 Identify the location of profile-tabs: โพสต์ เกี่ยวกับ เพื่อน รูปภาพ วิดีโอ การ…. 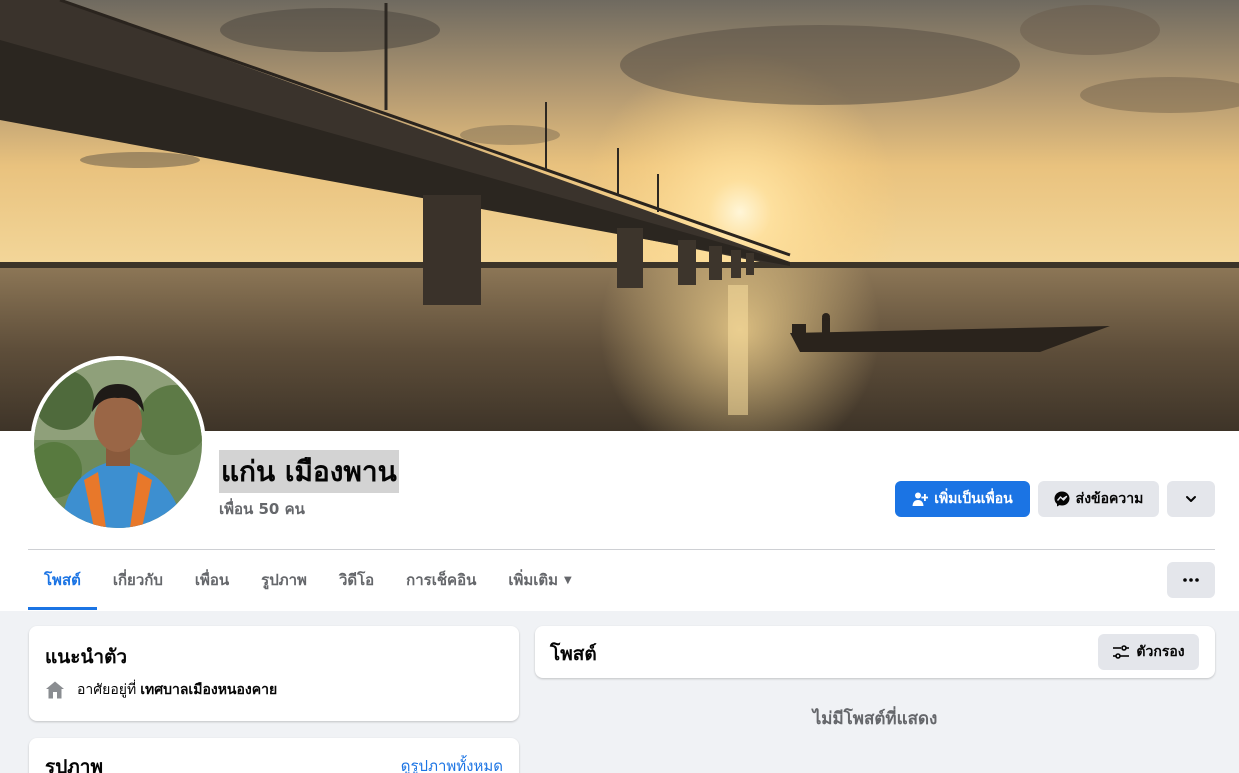
(308, 580).